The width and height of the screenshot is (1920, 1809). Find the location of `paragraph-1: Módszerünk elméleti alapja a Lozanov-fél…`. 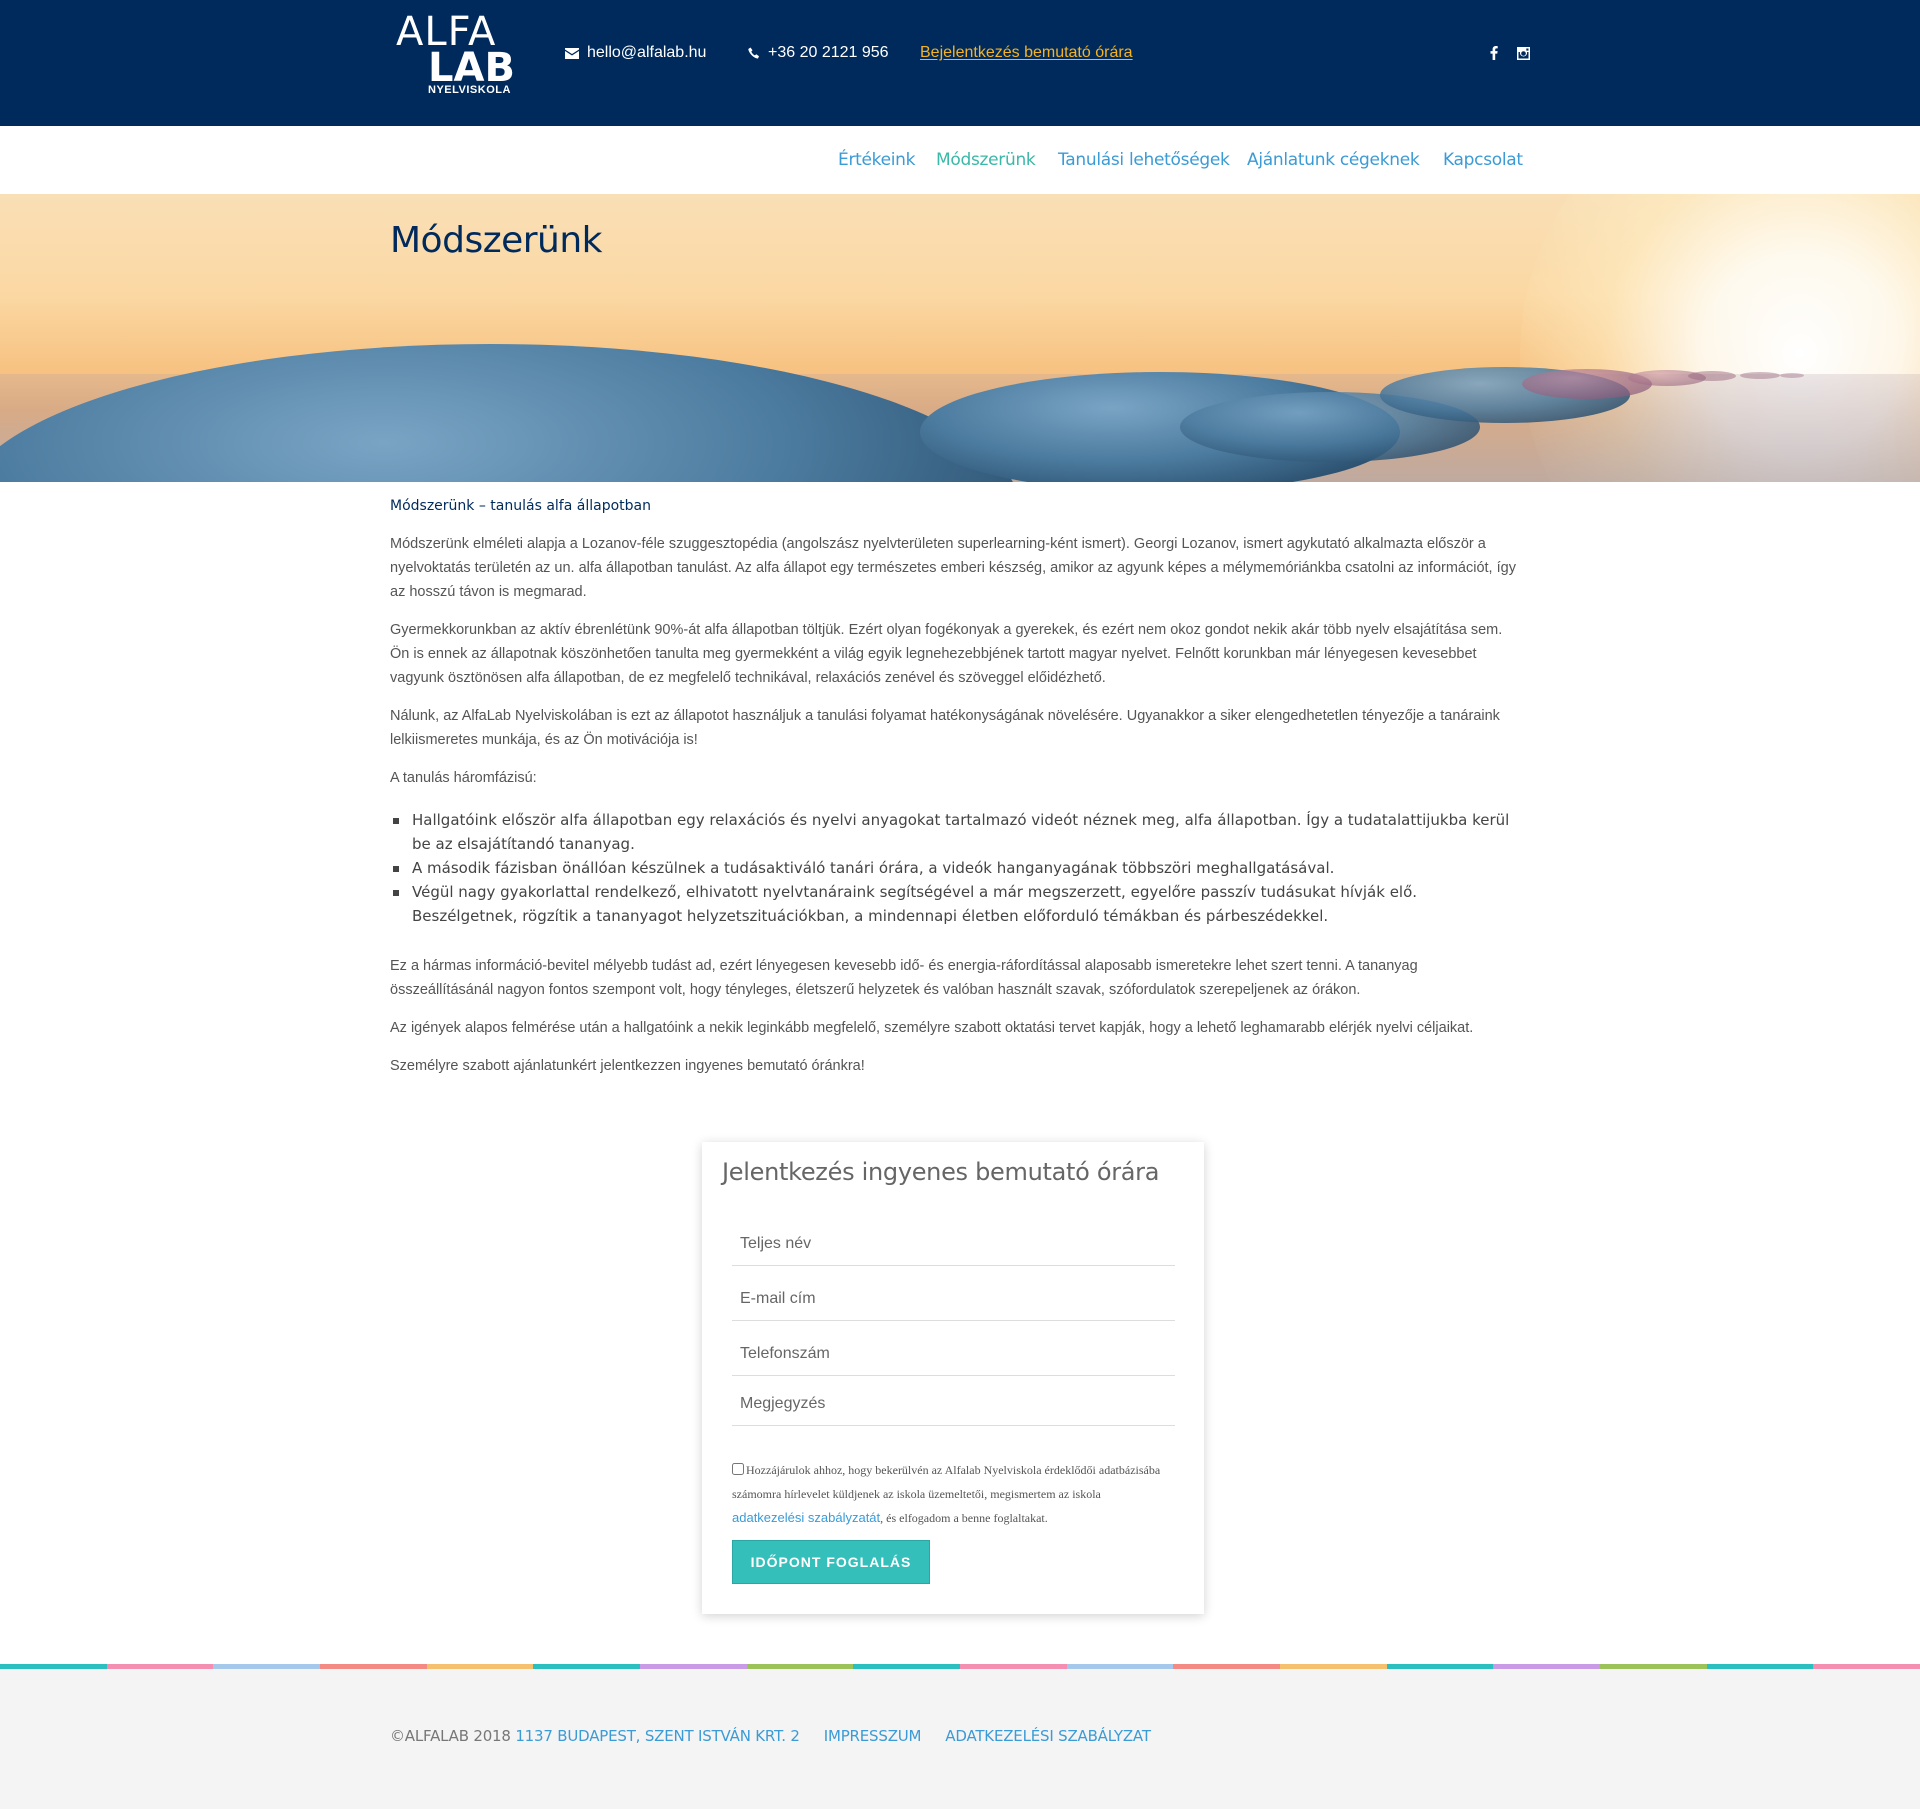

paragraph-1: Módszerünk elméleti alapja a Lozanov-fél… is located at coordinates (953, 568).